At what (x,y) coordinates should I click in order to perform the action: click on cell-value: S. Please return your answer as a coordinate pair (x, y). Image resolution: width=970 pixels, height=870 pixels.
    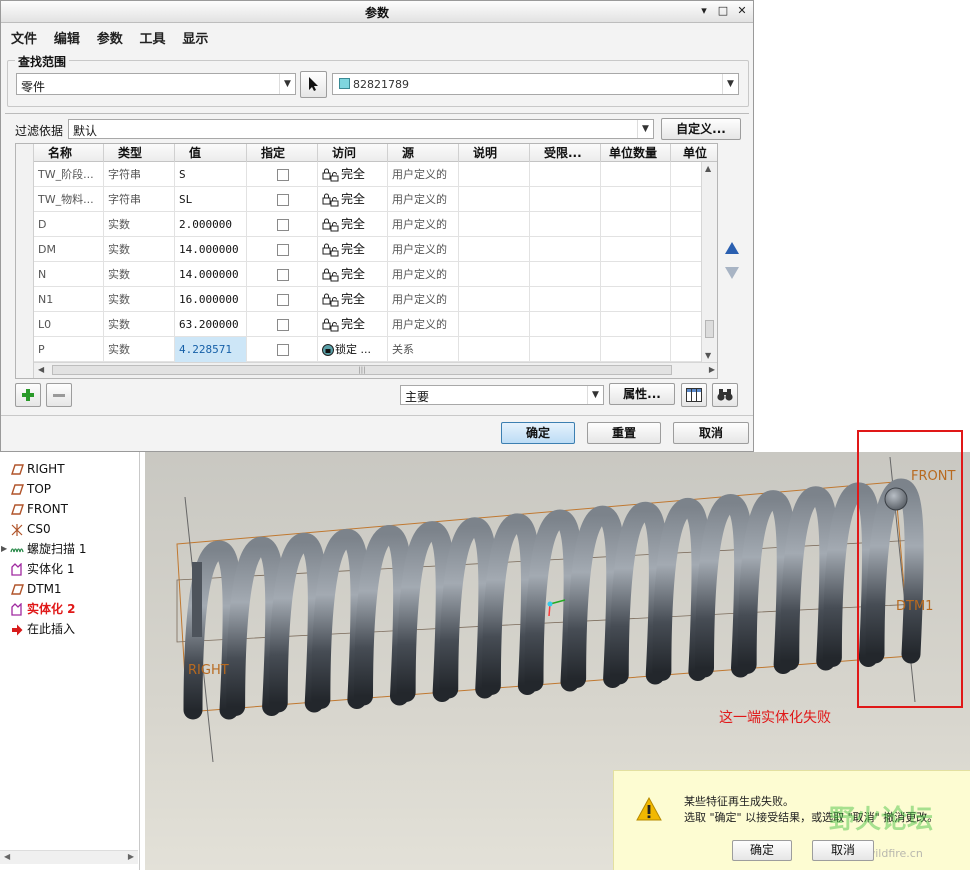
    Looking at the image, I should click on (211, 174).